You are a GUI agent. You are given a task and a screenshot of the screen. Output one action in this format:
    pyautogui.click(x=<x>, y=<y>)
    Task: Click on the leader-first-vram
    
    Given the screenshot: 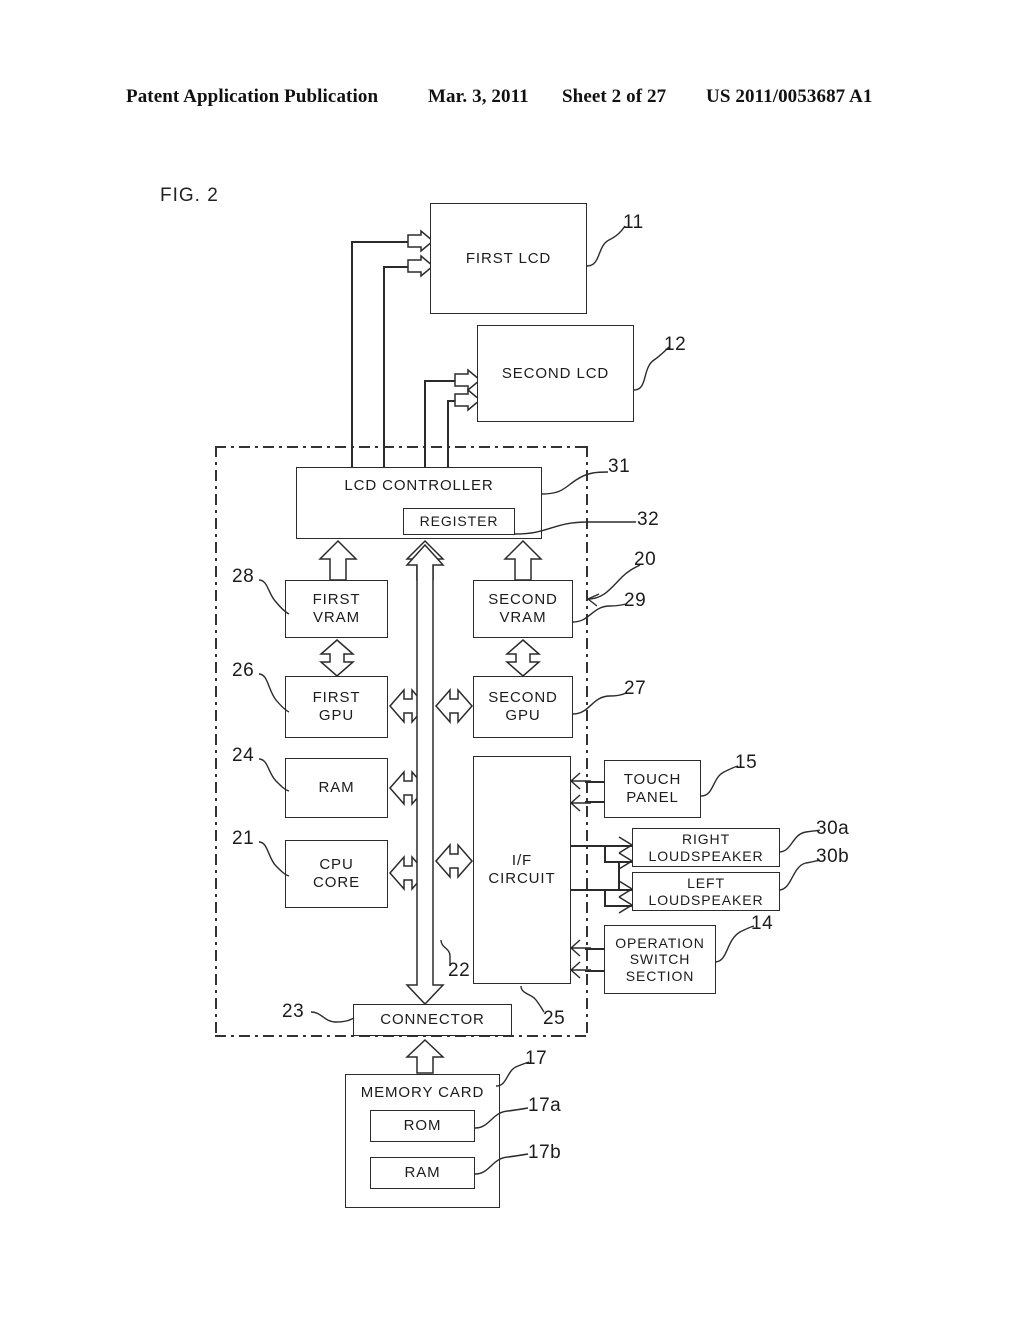 What is the action you would take?
    pyautogui.click(x=274, y=597)
    